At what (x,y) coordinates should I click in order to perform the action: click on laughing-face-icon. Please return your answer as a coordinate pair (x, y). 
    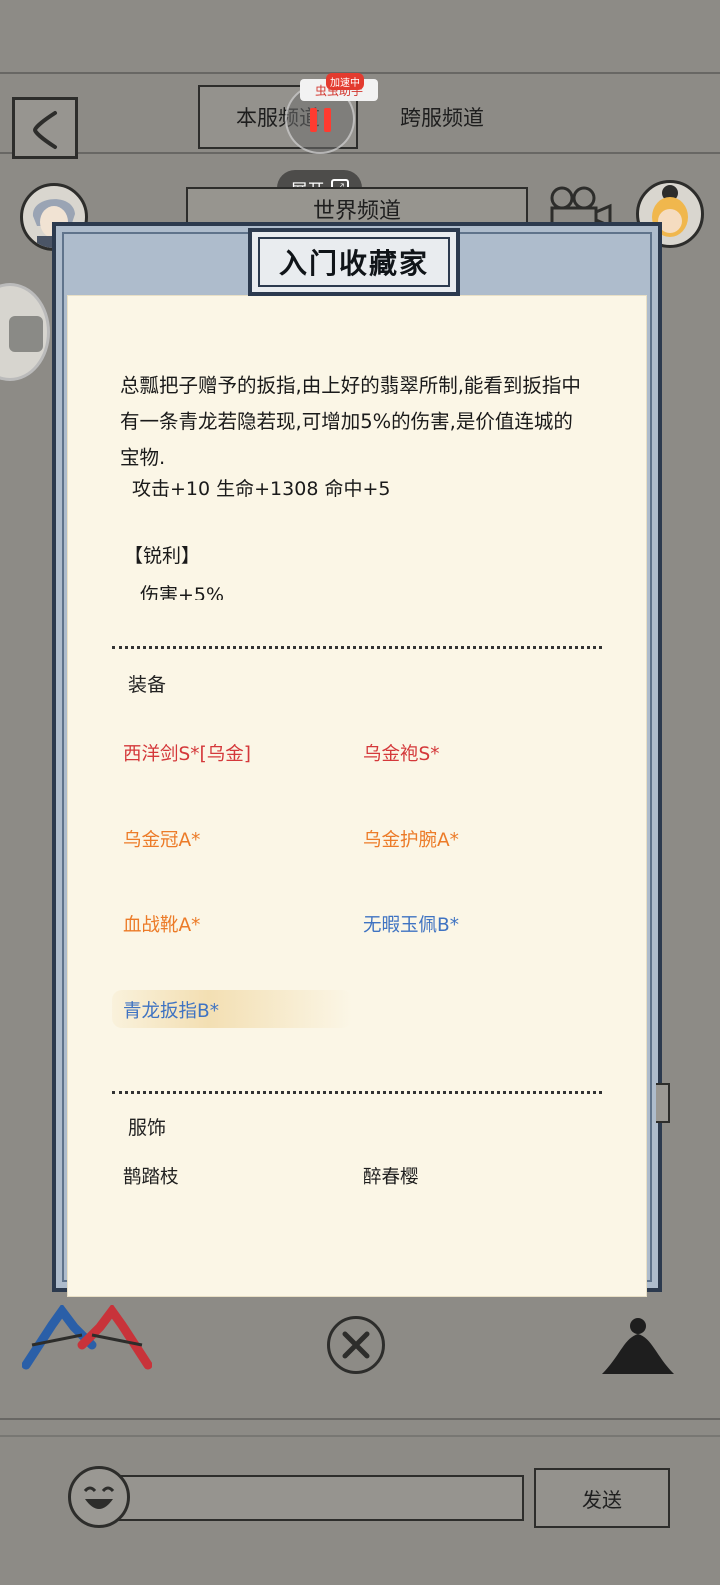
    Looking at the image, I should click on (99, 1497).